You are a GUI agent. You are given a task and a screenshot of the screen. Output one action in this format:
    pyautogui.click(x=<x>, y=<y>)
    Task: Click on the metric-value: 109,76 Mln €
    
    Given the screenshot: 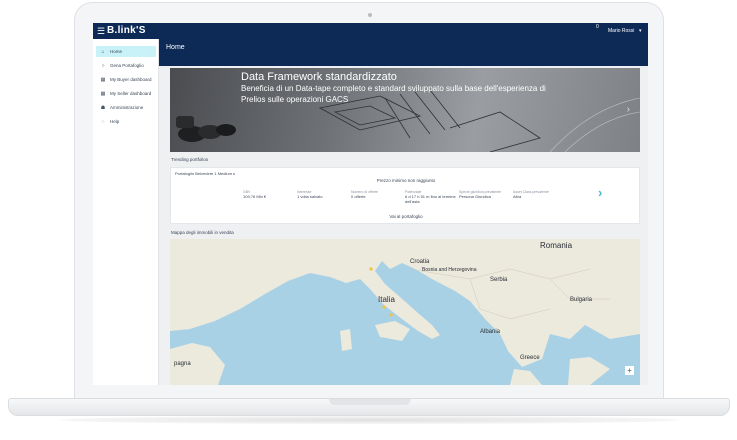 What is the action you would take?
    pyautogui.click(x=255, y=196)
    